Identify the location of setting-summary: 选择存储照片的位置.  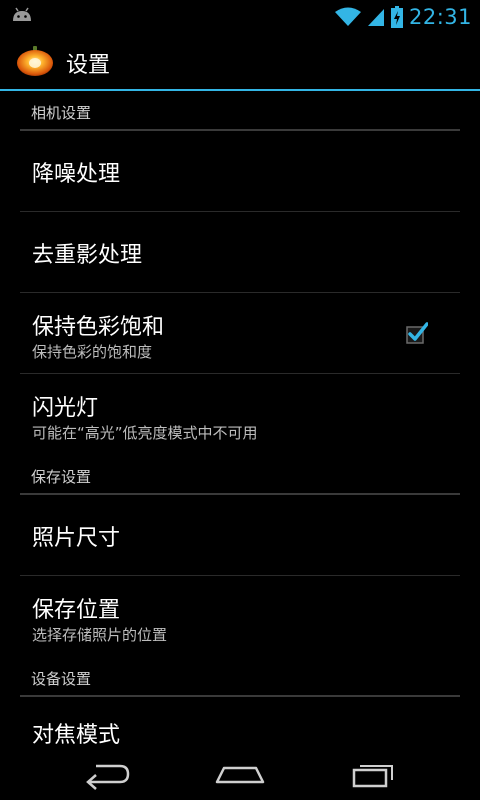
(100, 635).